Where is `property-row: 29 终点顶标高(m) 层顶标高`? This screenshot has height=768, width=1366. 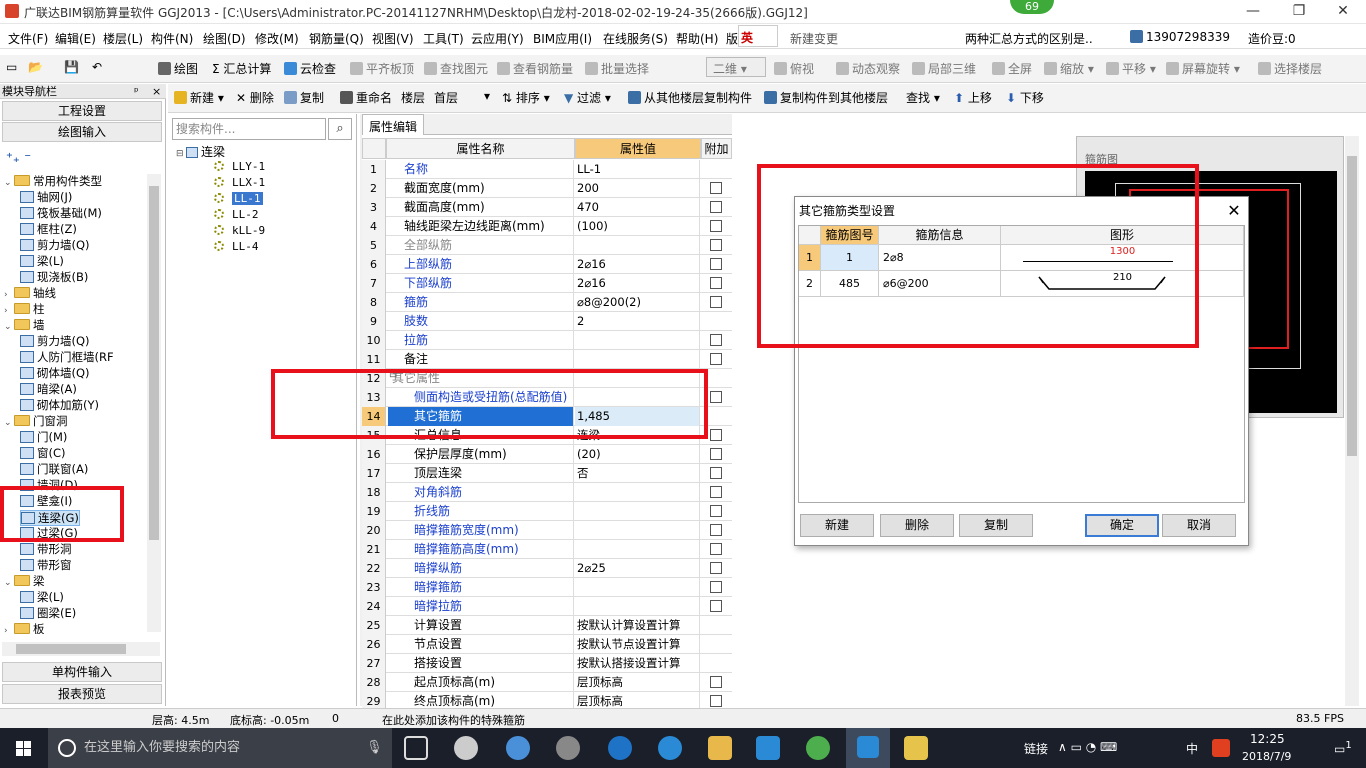 property-row: 29 终点顶标高(m) 层顶标高 is located at coordinates (547, 700).